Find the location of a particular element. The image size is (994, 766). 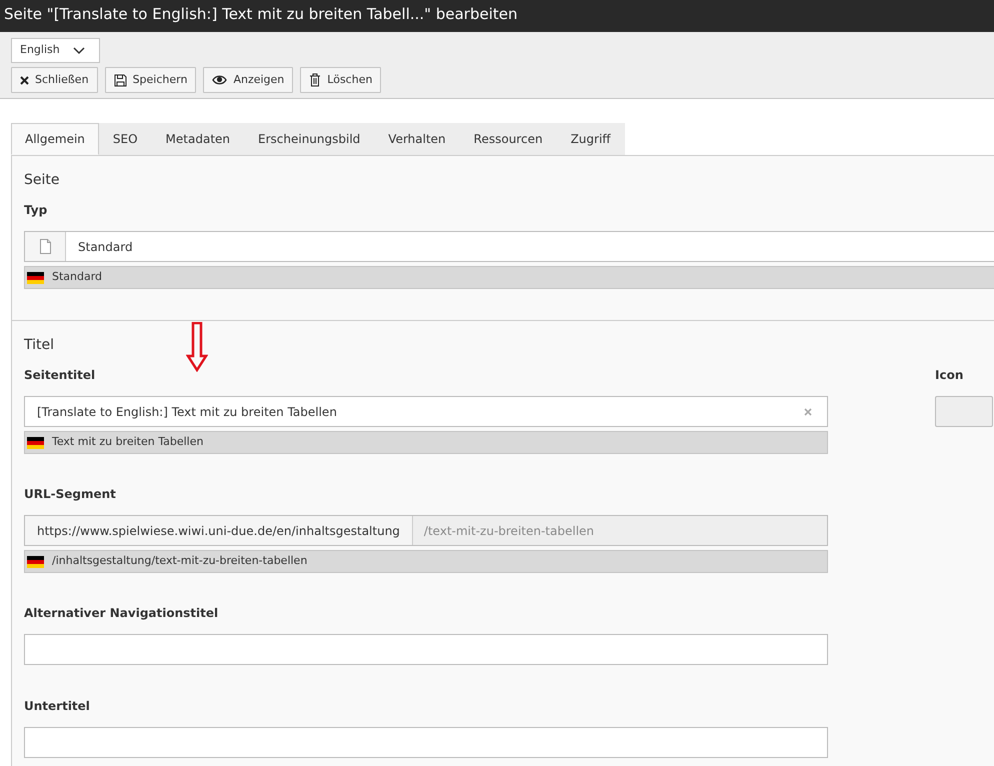

eye-icon is located at coordinates (220, 80).